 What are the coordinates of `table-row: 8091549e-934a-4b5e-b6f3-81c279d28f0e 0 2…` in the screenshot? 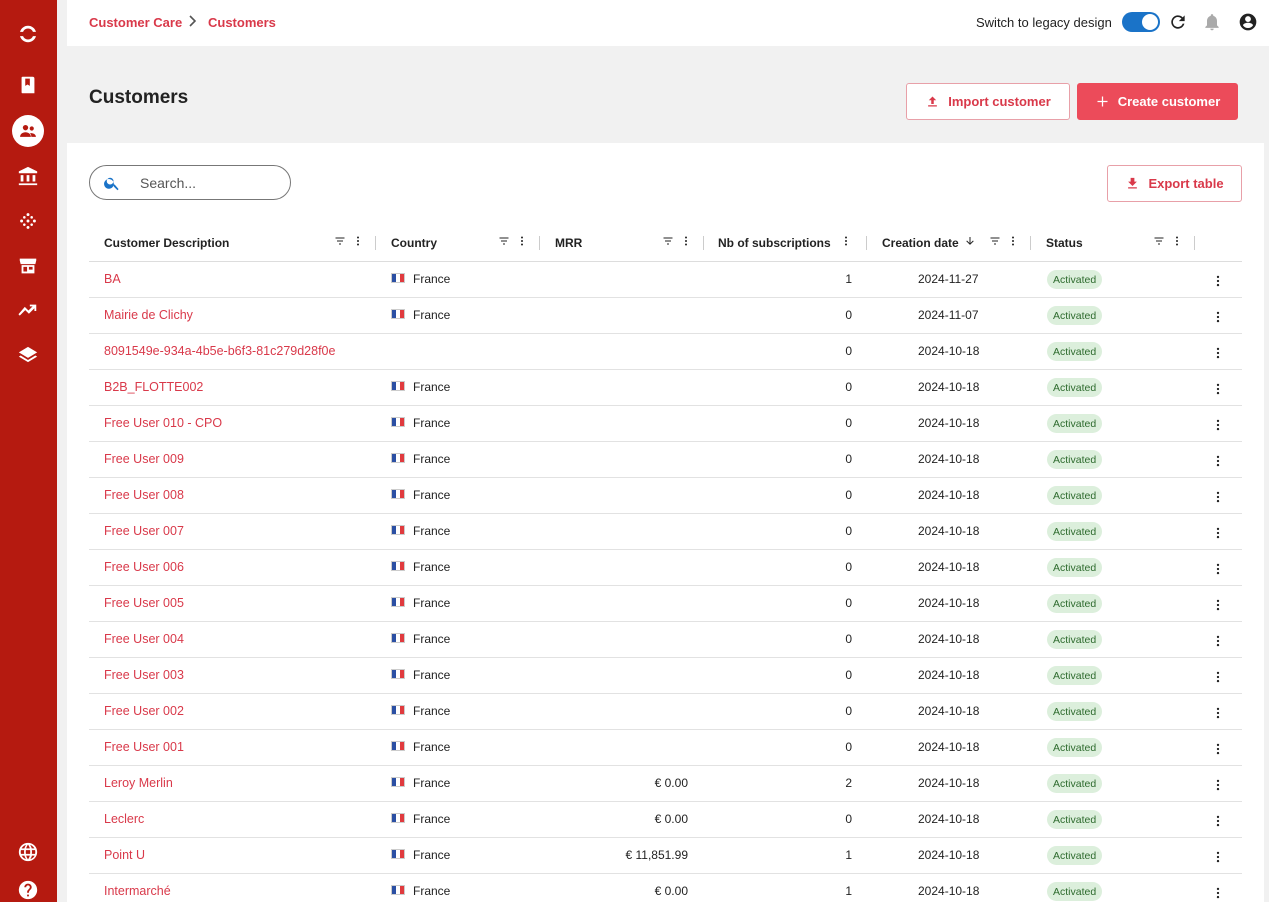 It's located at (665, 352).